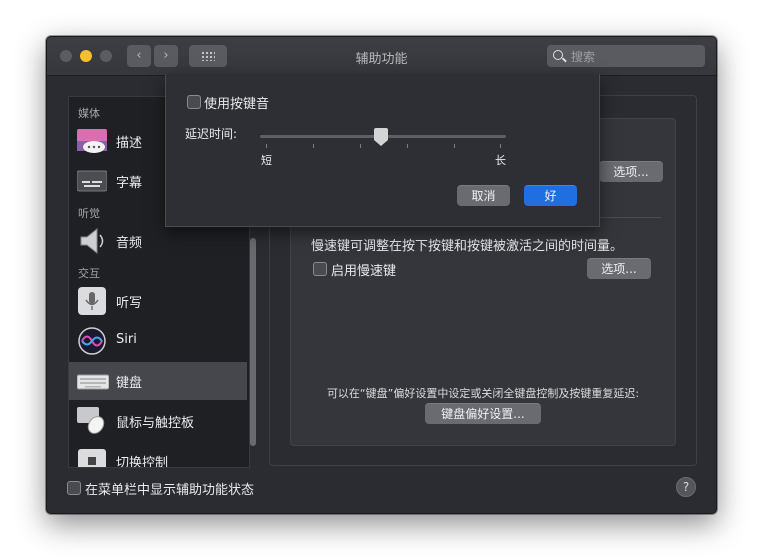 This screenshot has height=560, width=766. What do you see at coordinates (92, 141) in the screenshot?
I see `speech-bubble-icon` at bounding box center [92, 141].